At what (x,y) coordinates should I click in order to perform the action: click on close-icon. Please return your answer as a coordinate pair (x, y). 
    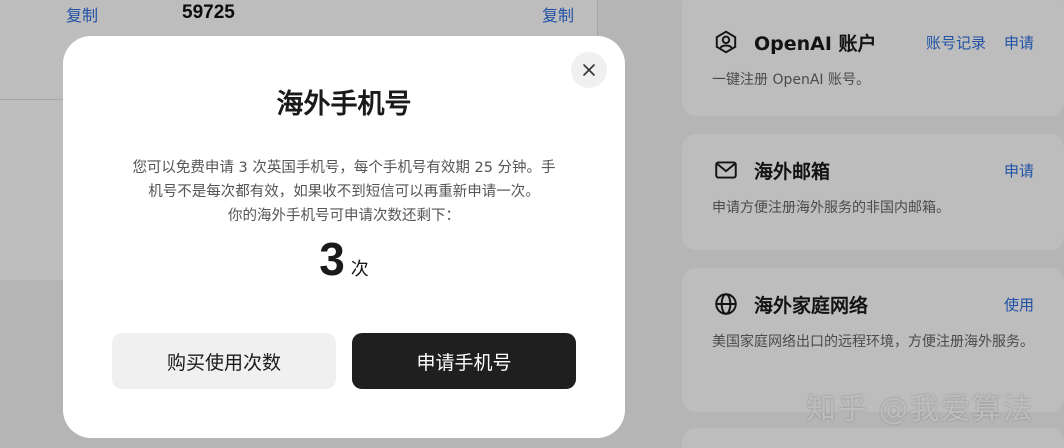
    Looking at the image, I should click on (589, 70).